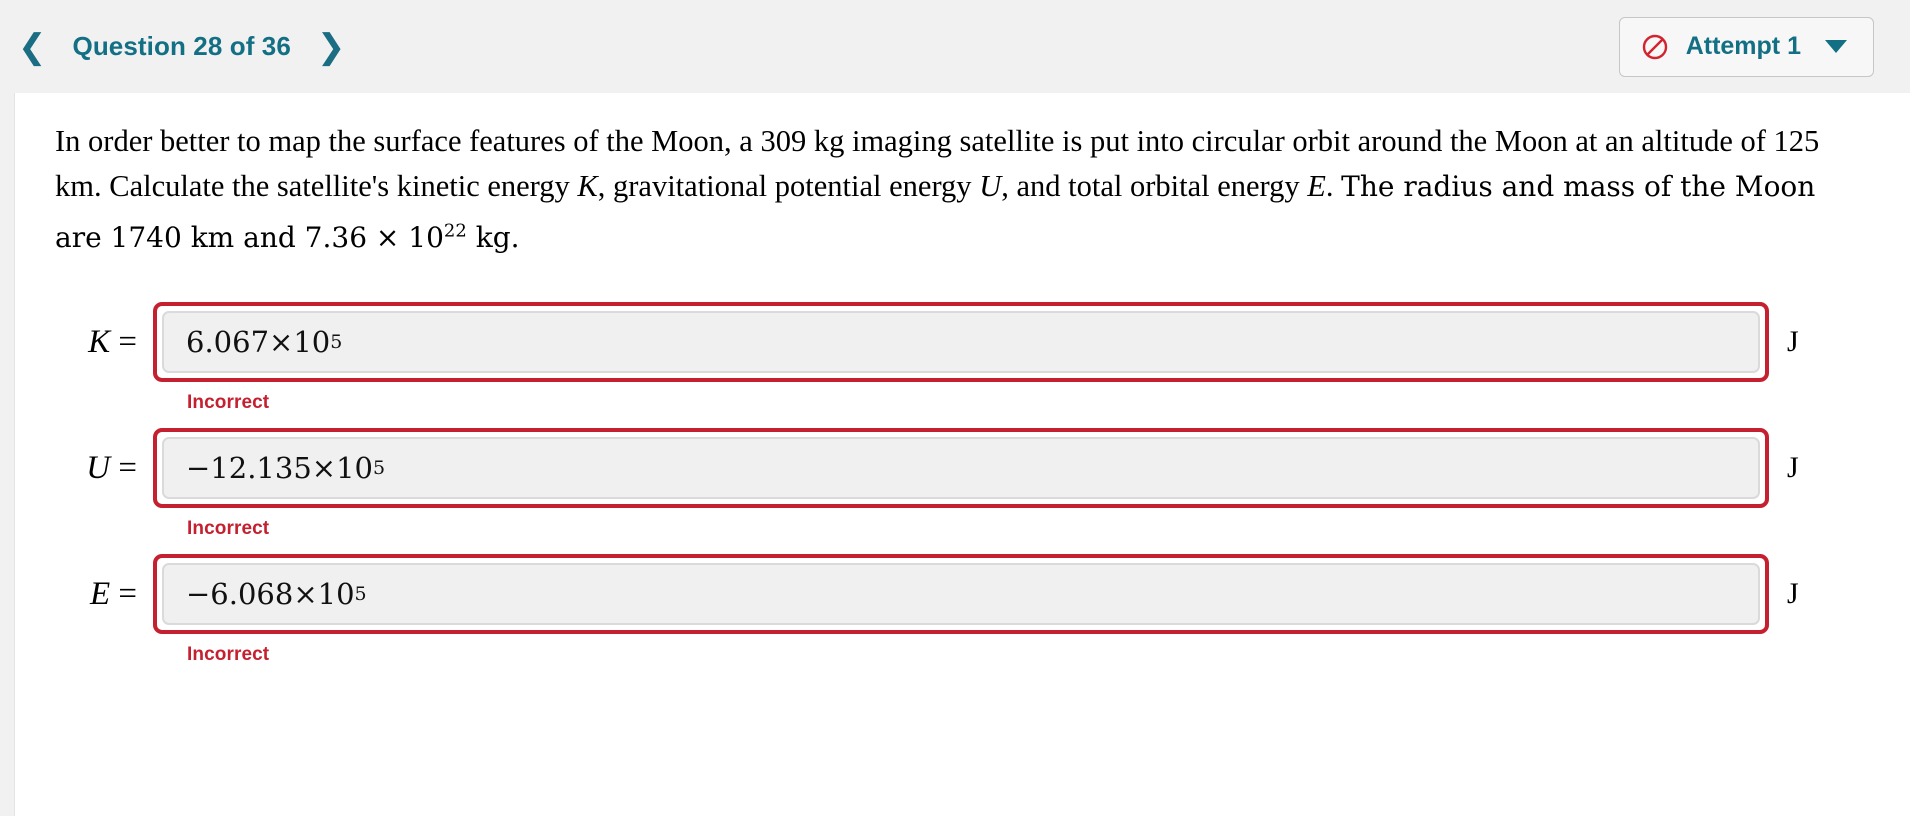 This screenshot has height=816, width=1910. Describe the element at coordinates (587, 186) in the screenshot. I see `variable-k: K` at that location.